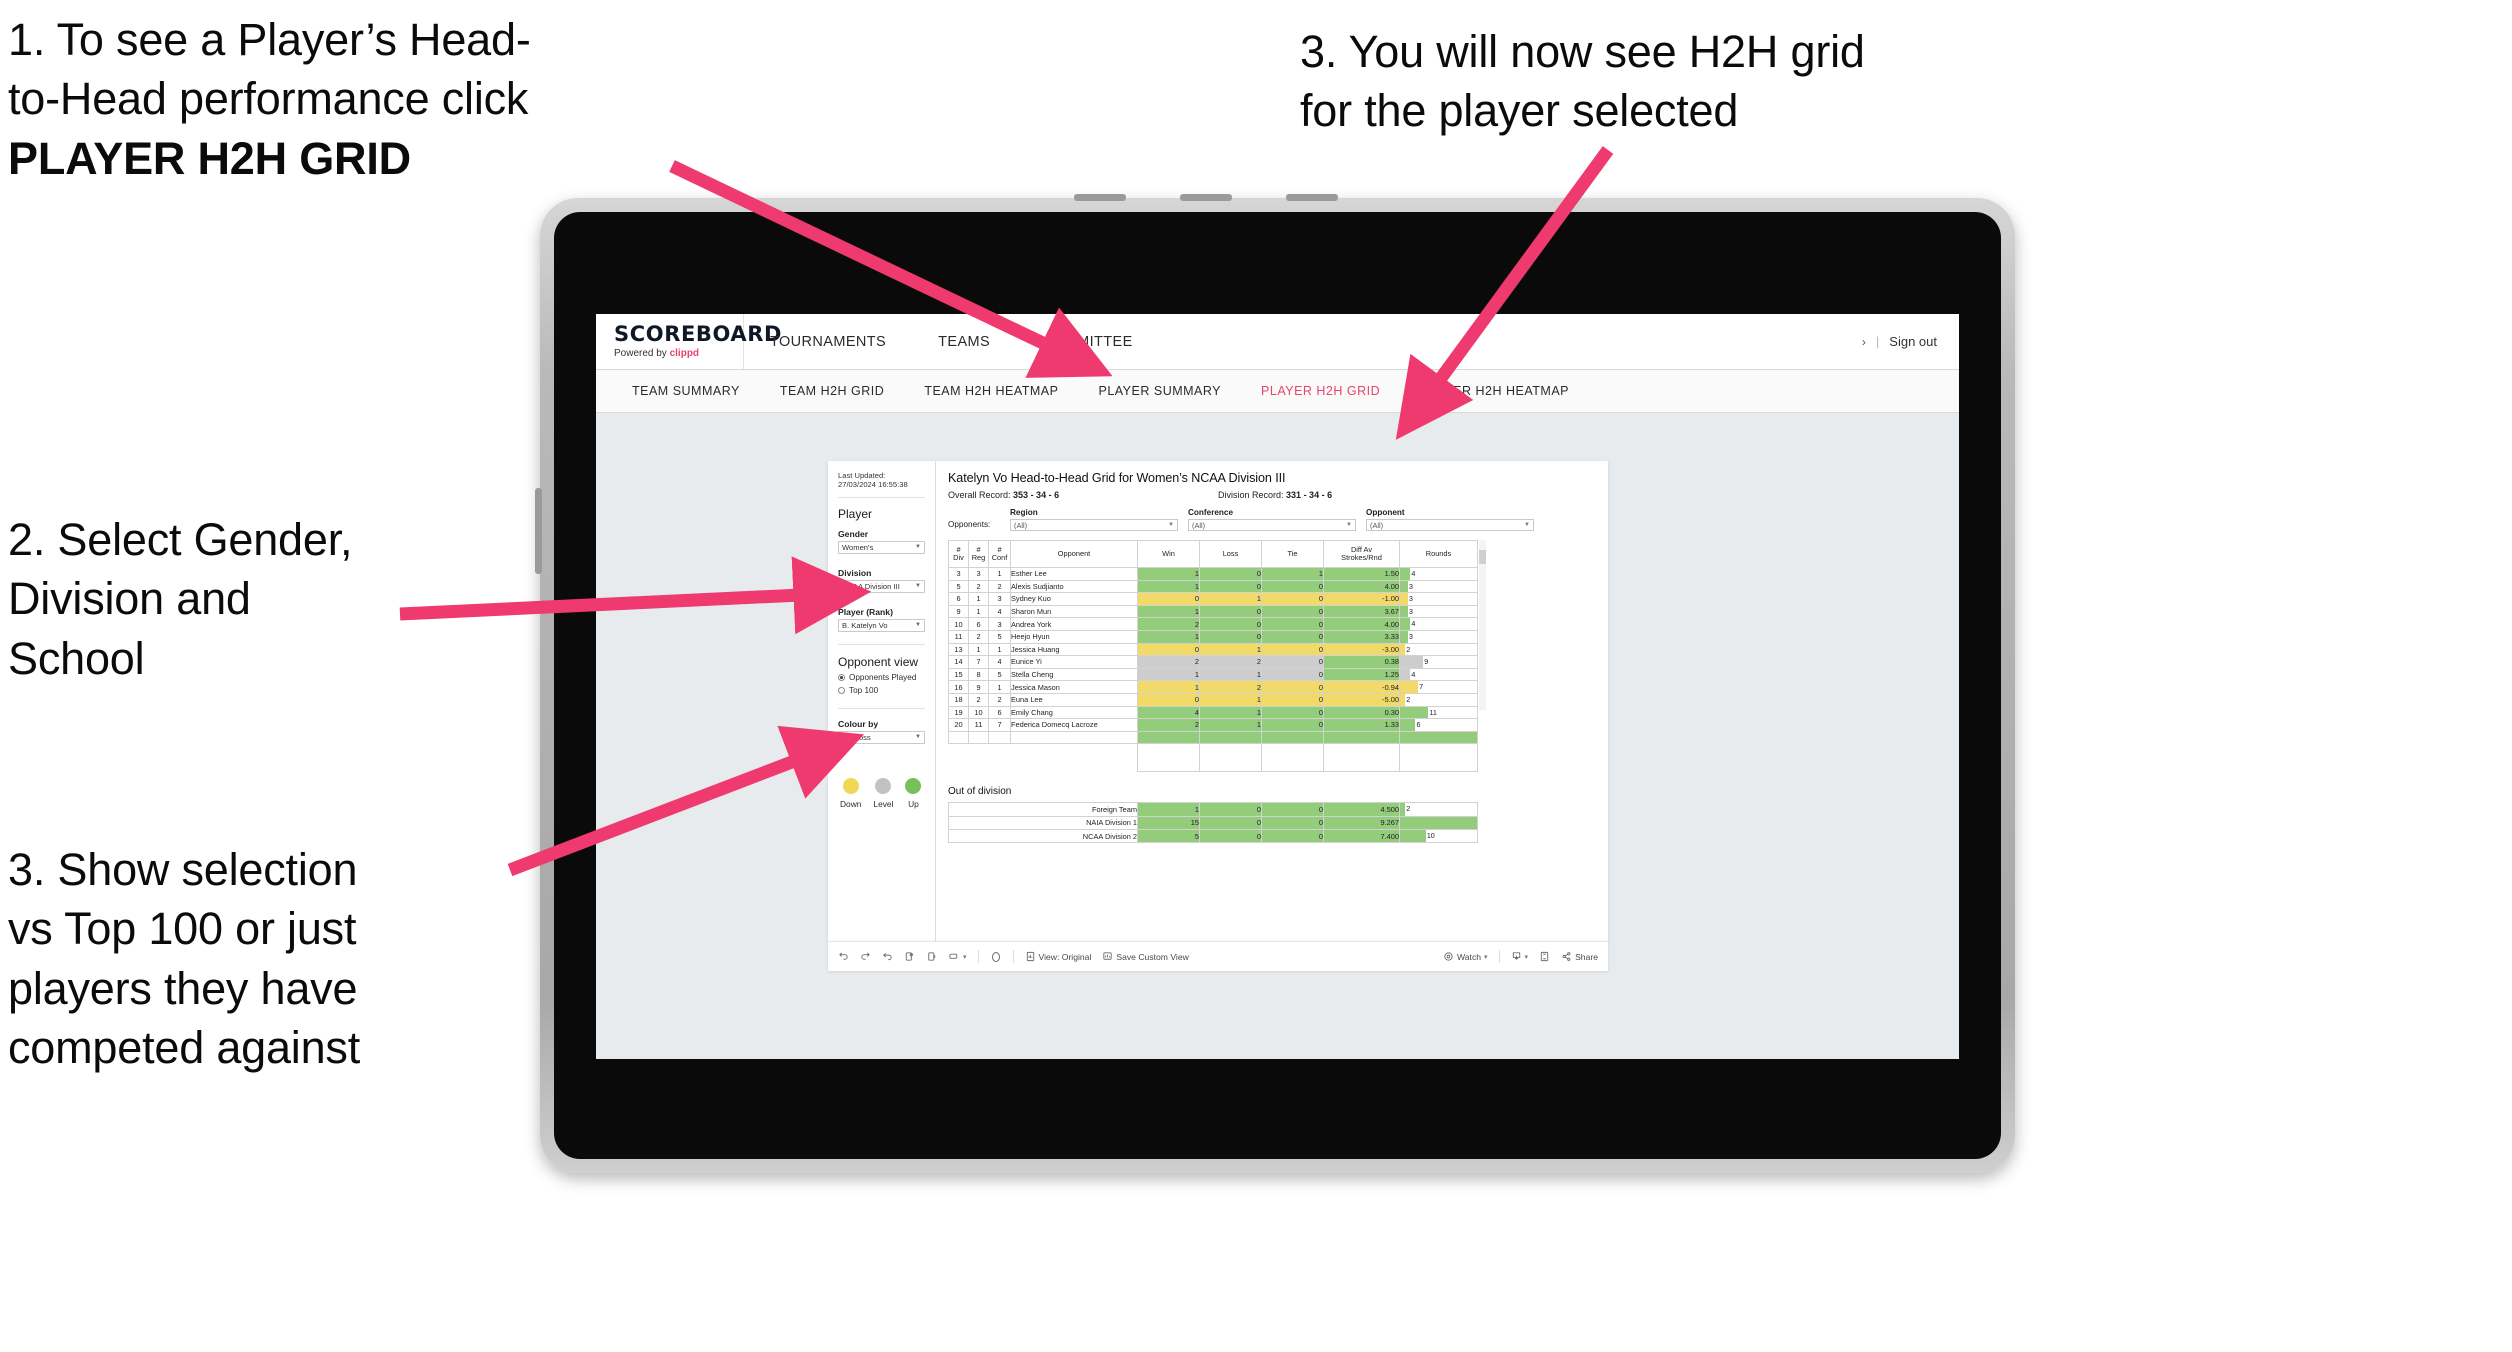 The width and height of the screenshot is (2512, 1352). What do you see at coordinates (1913, 341) in the screenshot?
I see `sign-out-link: Sign out` at bounding box center [1913, 341].